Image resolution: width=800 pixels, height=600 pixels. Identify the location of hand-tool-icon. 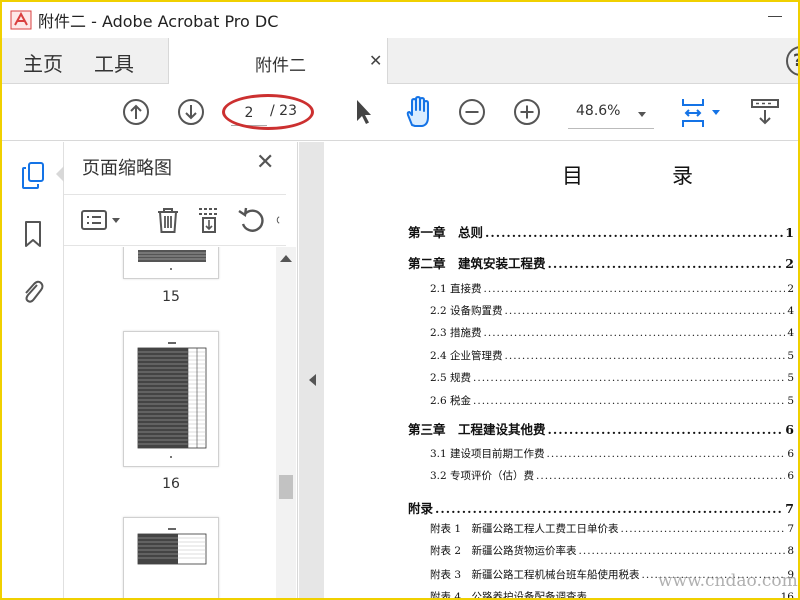
(418, 112).